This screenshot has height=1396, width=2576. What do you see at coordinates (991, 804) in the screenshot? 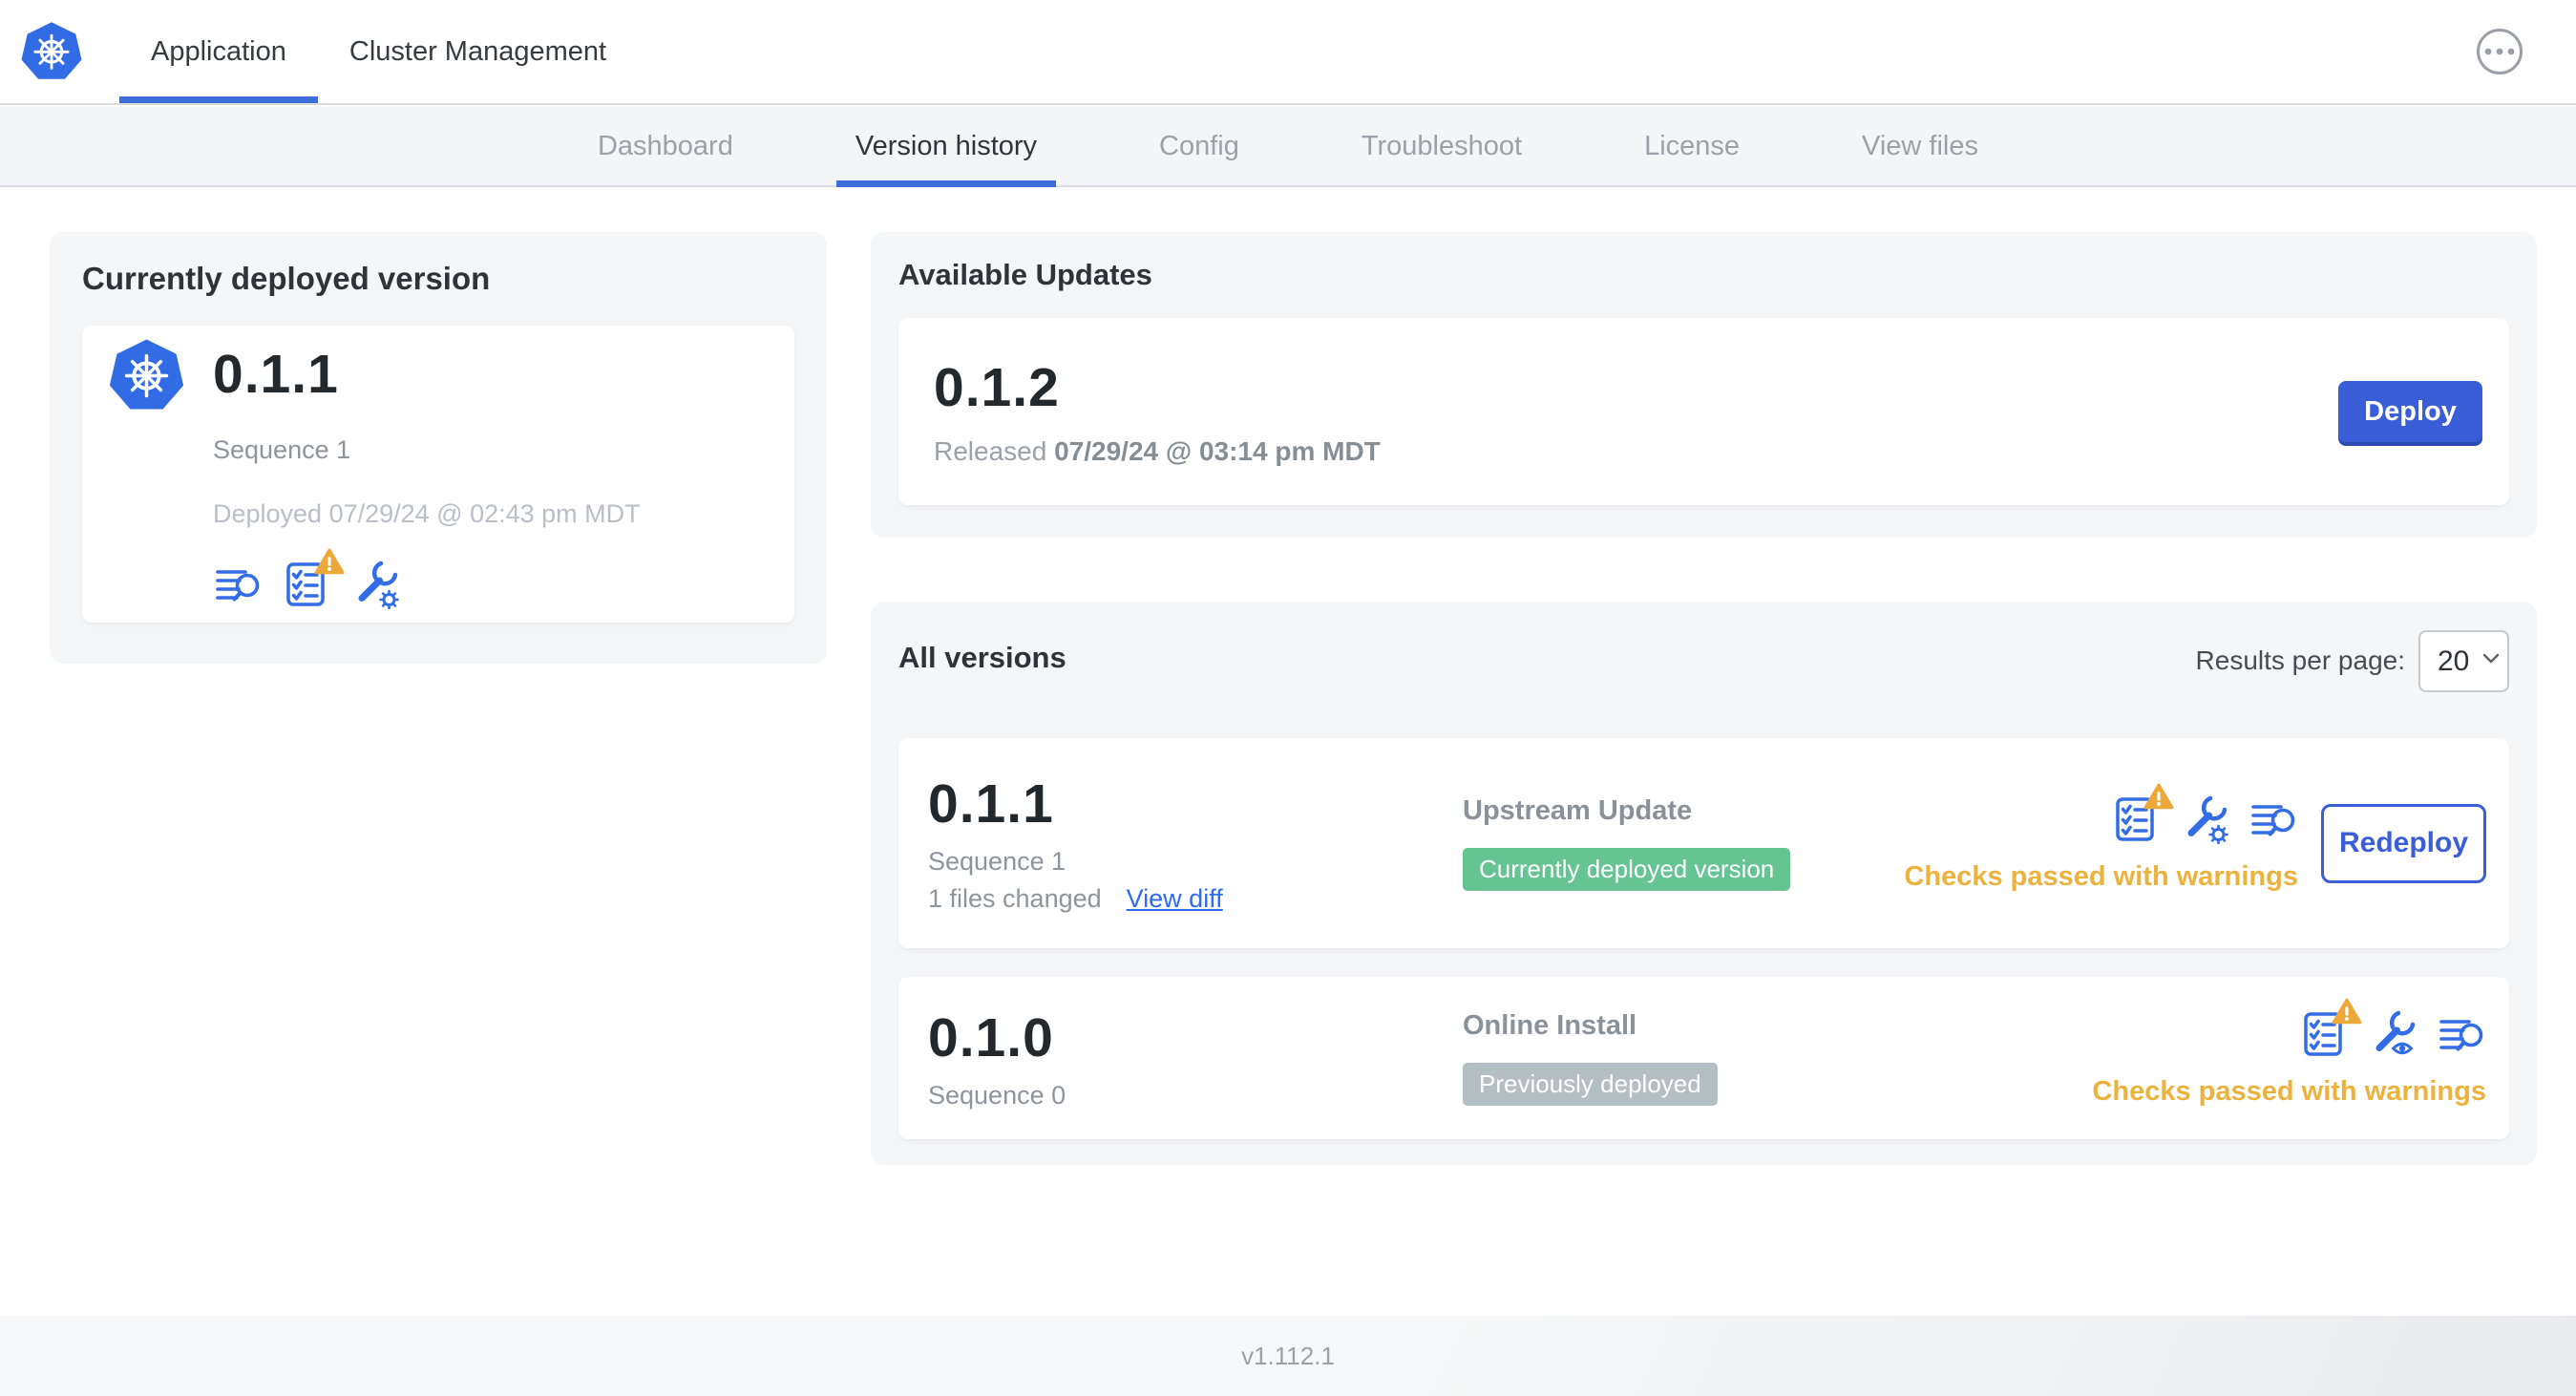
I see `row-version-number: 0.1.1` at bounding box center [991, 804].